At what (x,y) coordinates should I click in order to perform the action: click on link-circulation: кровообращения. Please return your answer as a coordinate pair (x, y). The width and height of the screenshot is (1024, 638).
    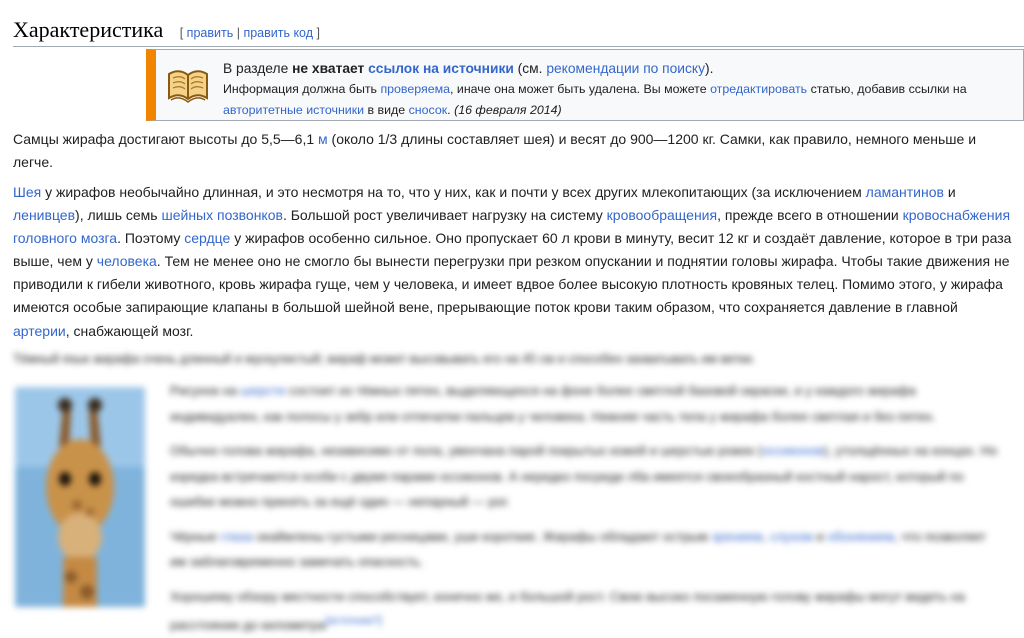
    Looking at the image, I should click on (662, 215).